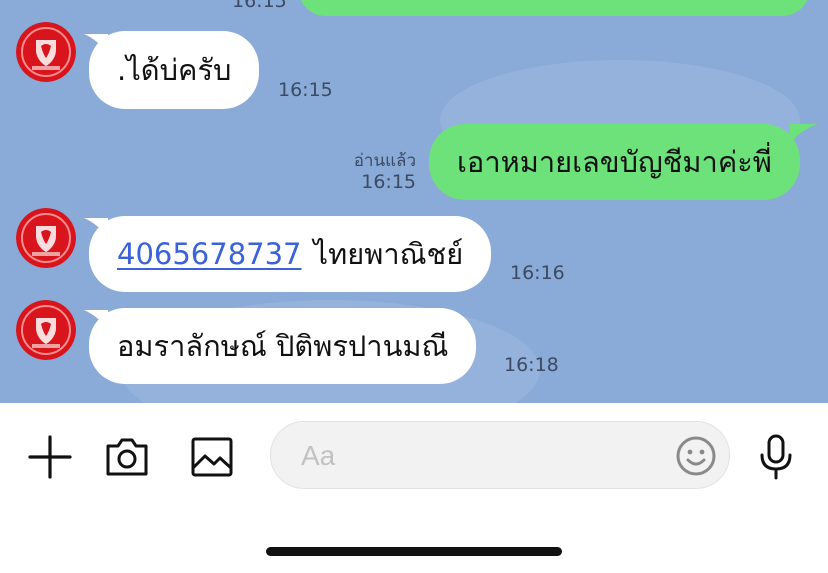 Image resolution: width=828 pixels, height=573 pixels. Describe the element at coordinates (500, 455) in the screenshot. I see `message-input: Aa` at that location.